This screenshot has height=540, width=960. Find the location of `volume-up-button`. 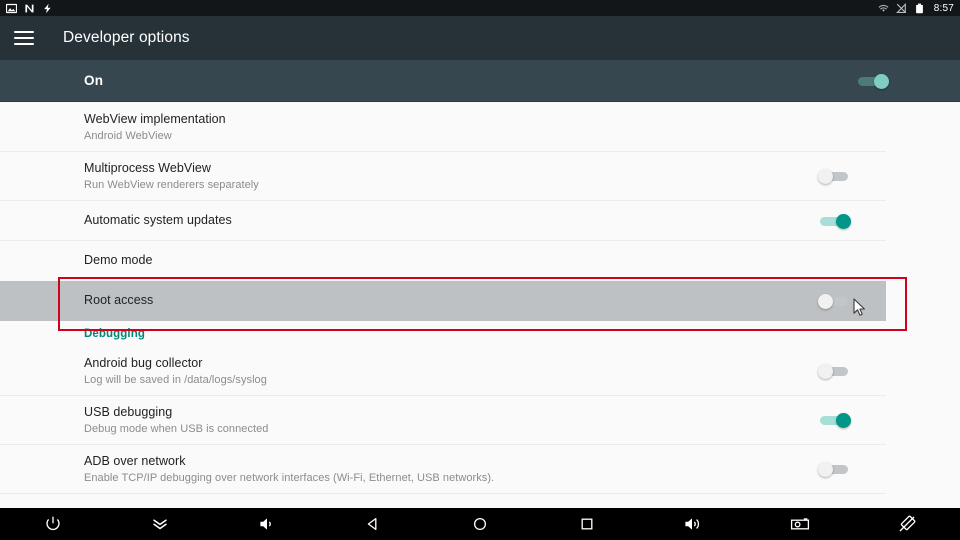

volume-up-button is located at coordinates (693, 524).